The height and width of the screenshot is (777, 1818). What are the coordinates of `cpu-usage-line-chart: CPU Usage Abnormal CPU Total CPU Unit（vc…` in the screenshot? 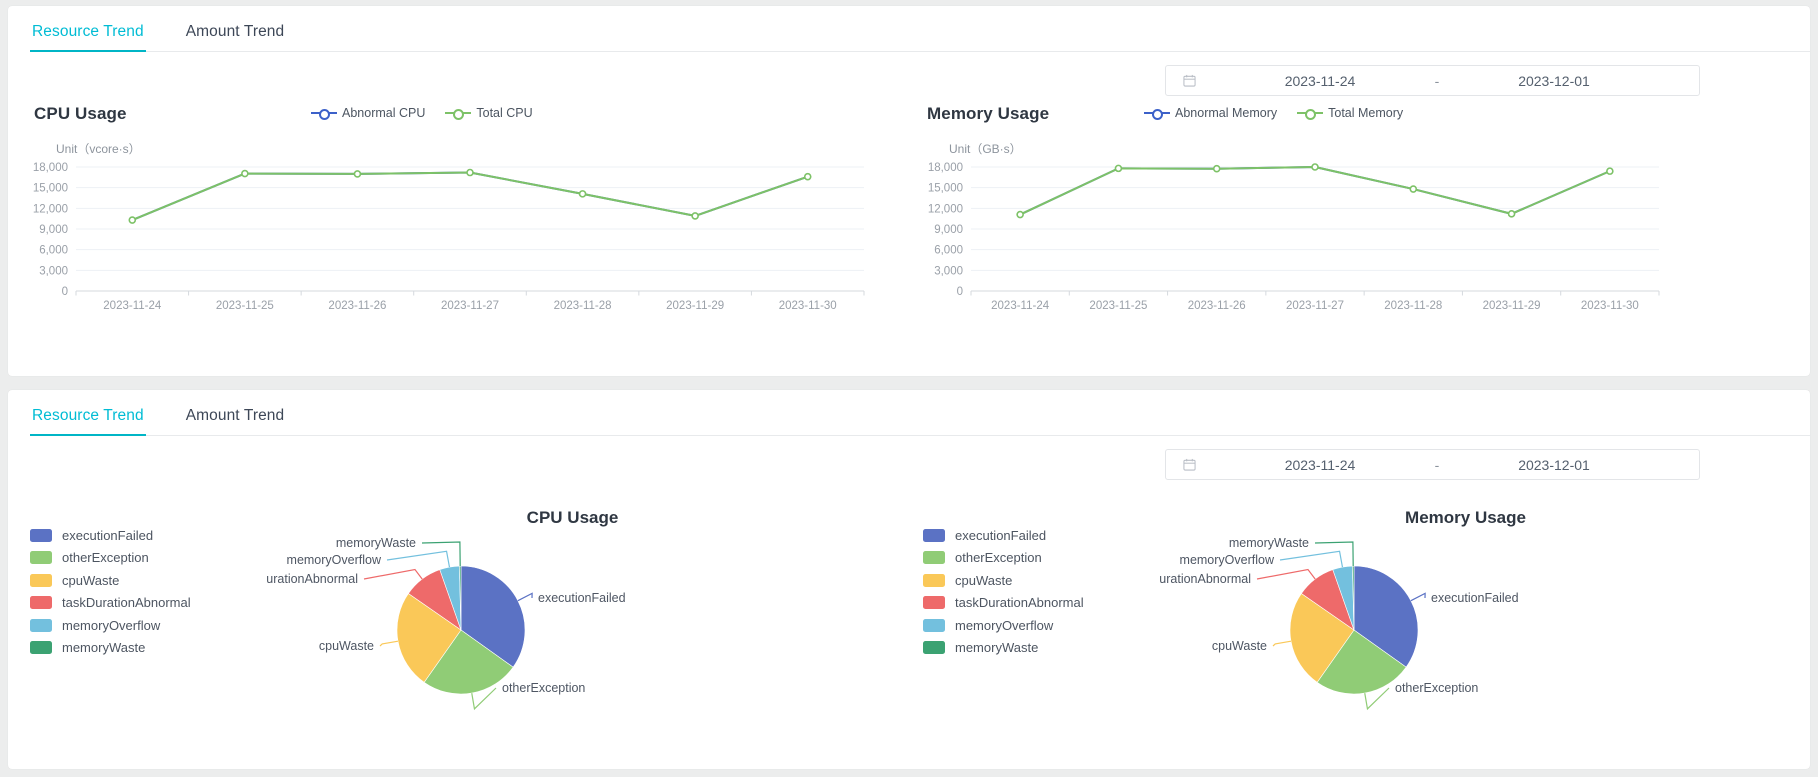 It's located at (462, 208).